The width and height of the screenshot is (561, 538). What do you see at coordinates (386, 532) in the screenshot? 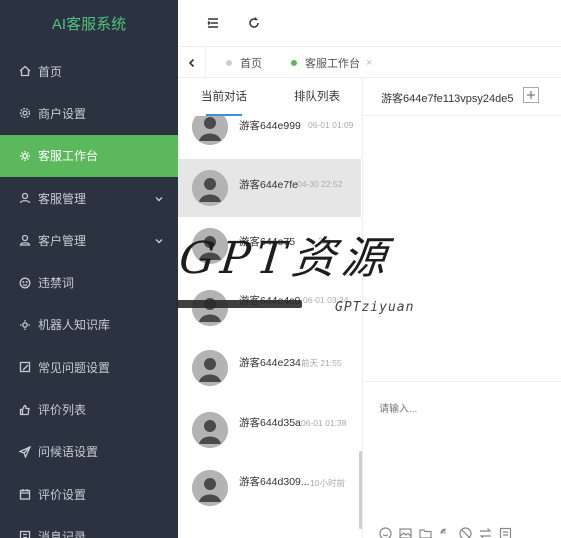
I see `emoji-icon` at bounding box center [386, 532].